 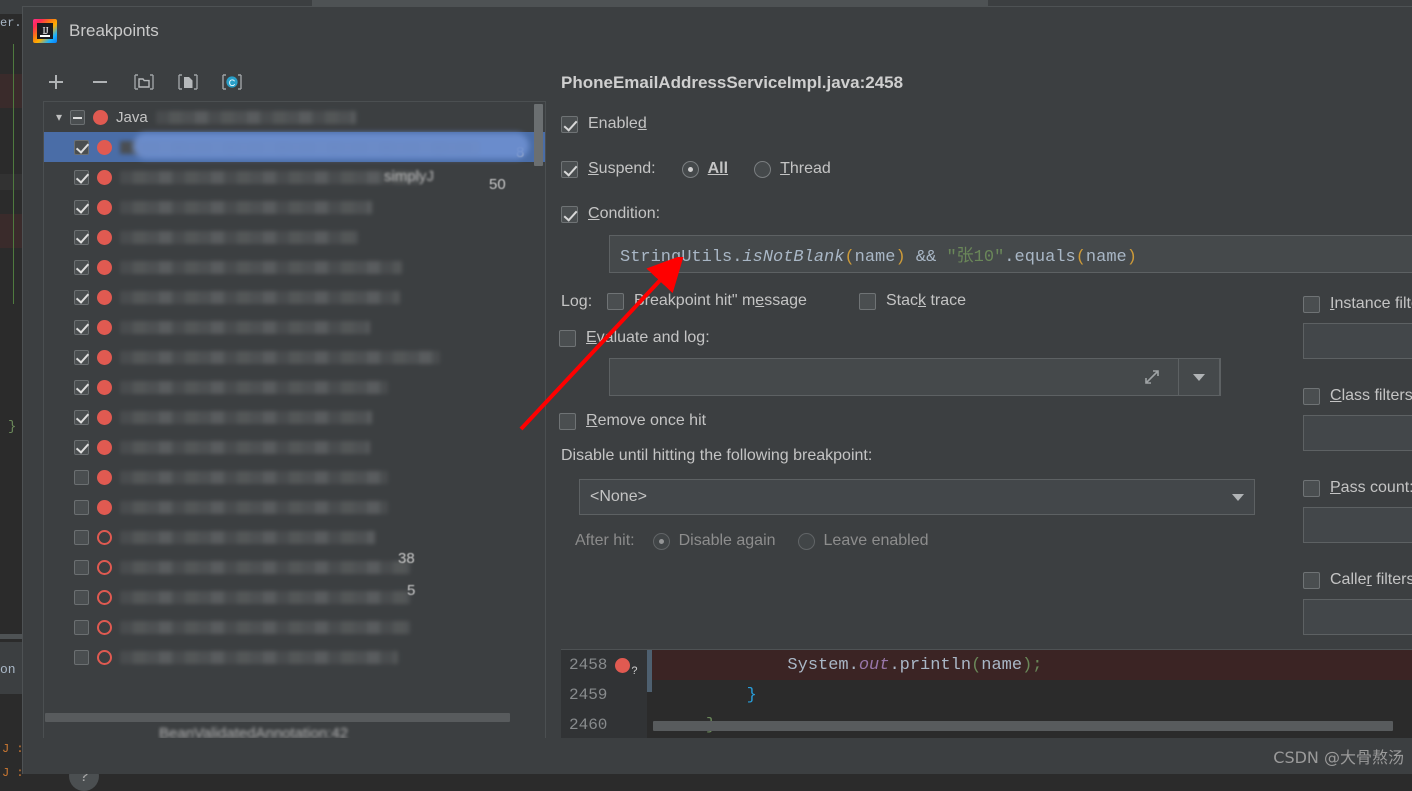 I want to click on enabled-row: Enabled, so click(x=604, y=124).